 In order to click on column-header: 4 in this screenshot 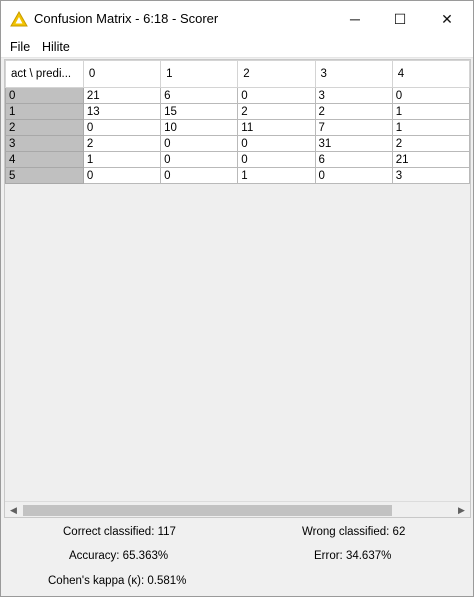, I will do `click(430, 74)`.